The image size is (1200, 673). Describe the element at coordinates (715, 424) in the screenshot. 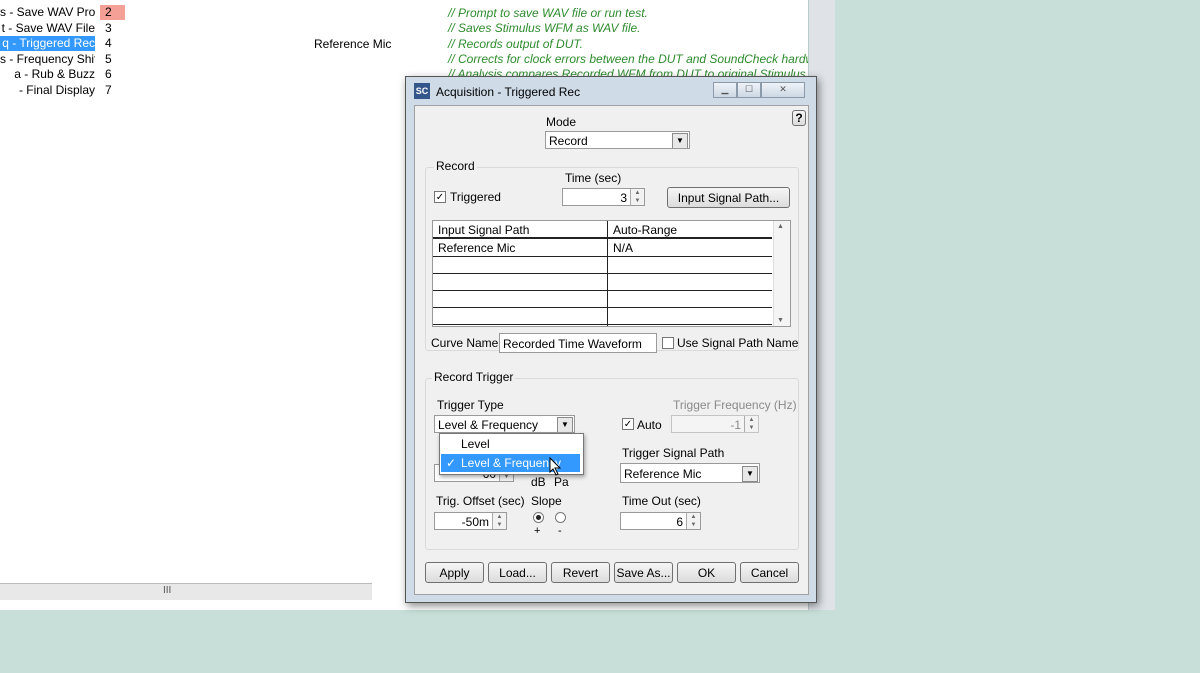

I see `trigger-frequency-input: -1 ▲ ▼` at that location.